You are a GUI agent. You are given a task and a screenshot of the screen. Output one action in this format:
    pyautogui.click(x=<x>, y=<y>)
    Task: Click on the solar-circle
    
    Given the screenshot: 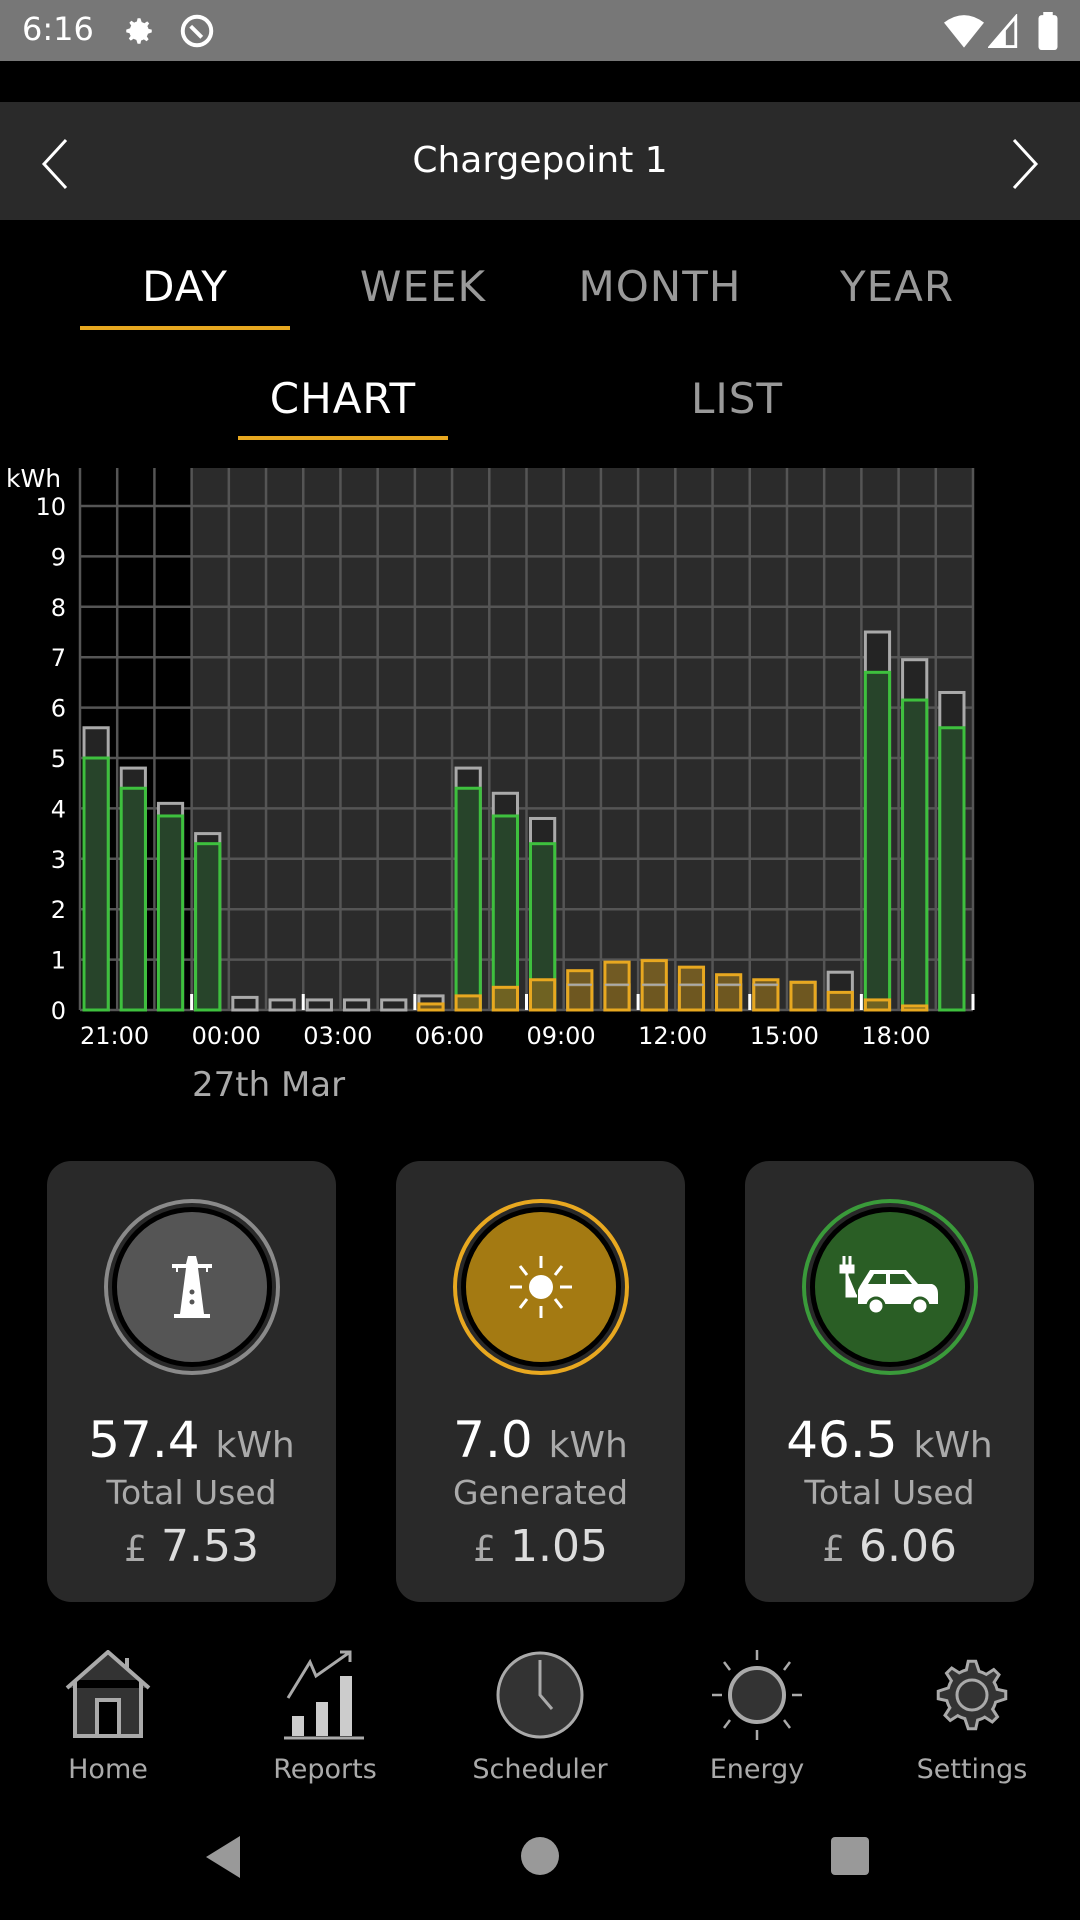 What is the action you would take?
    pyautogui.click(x=541, y=1287)
    